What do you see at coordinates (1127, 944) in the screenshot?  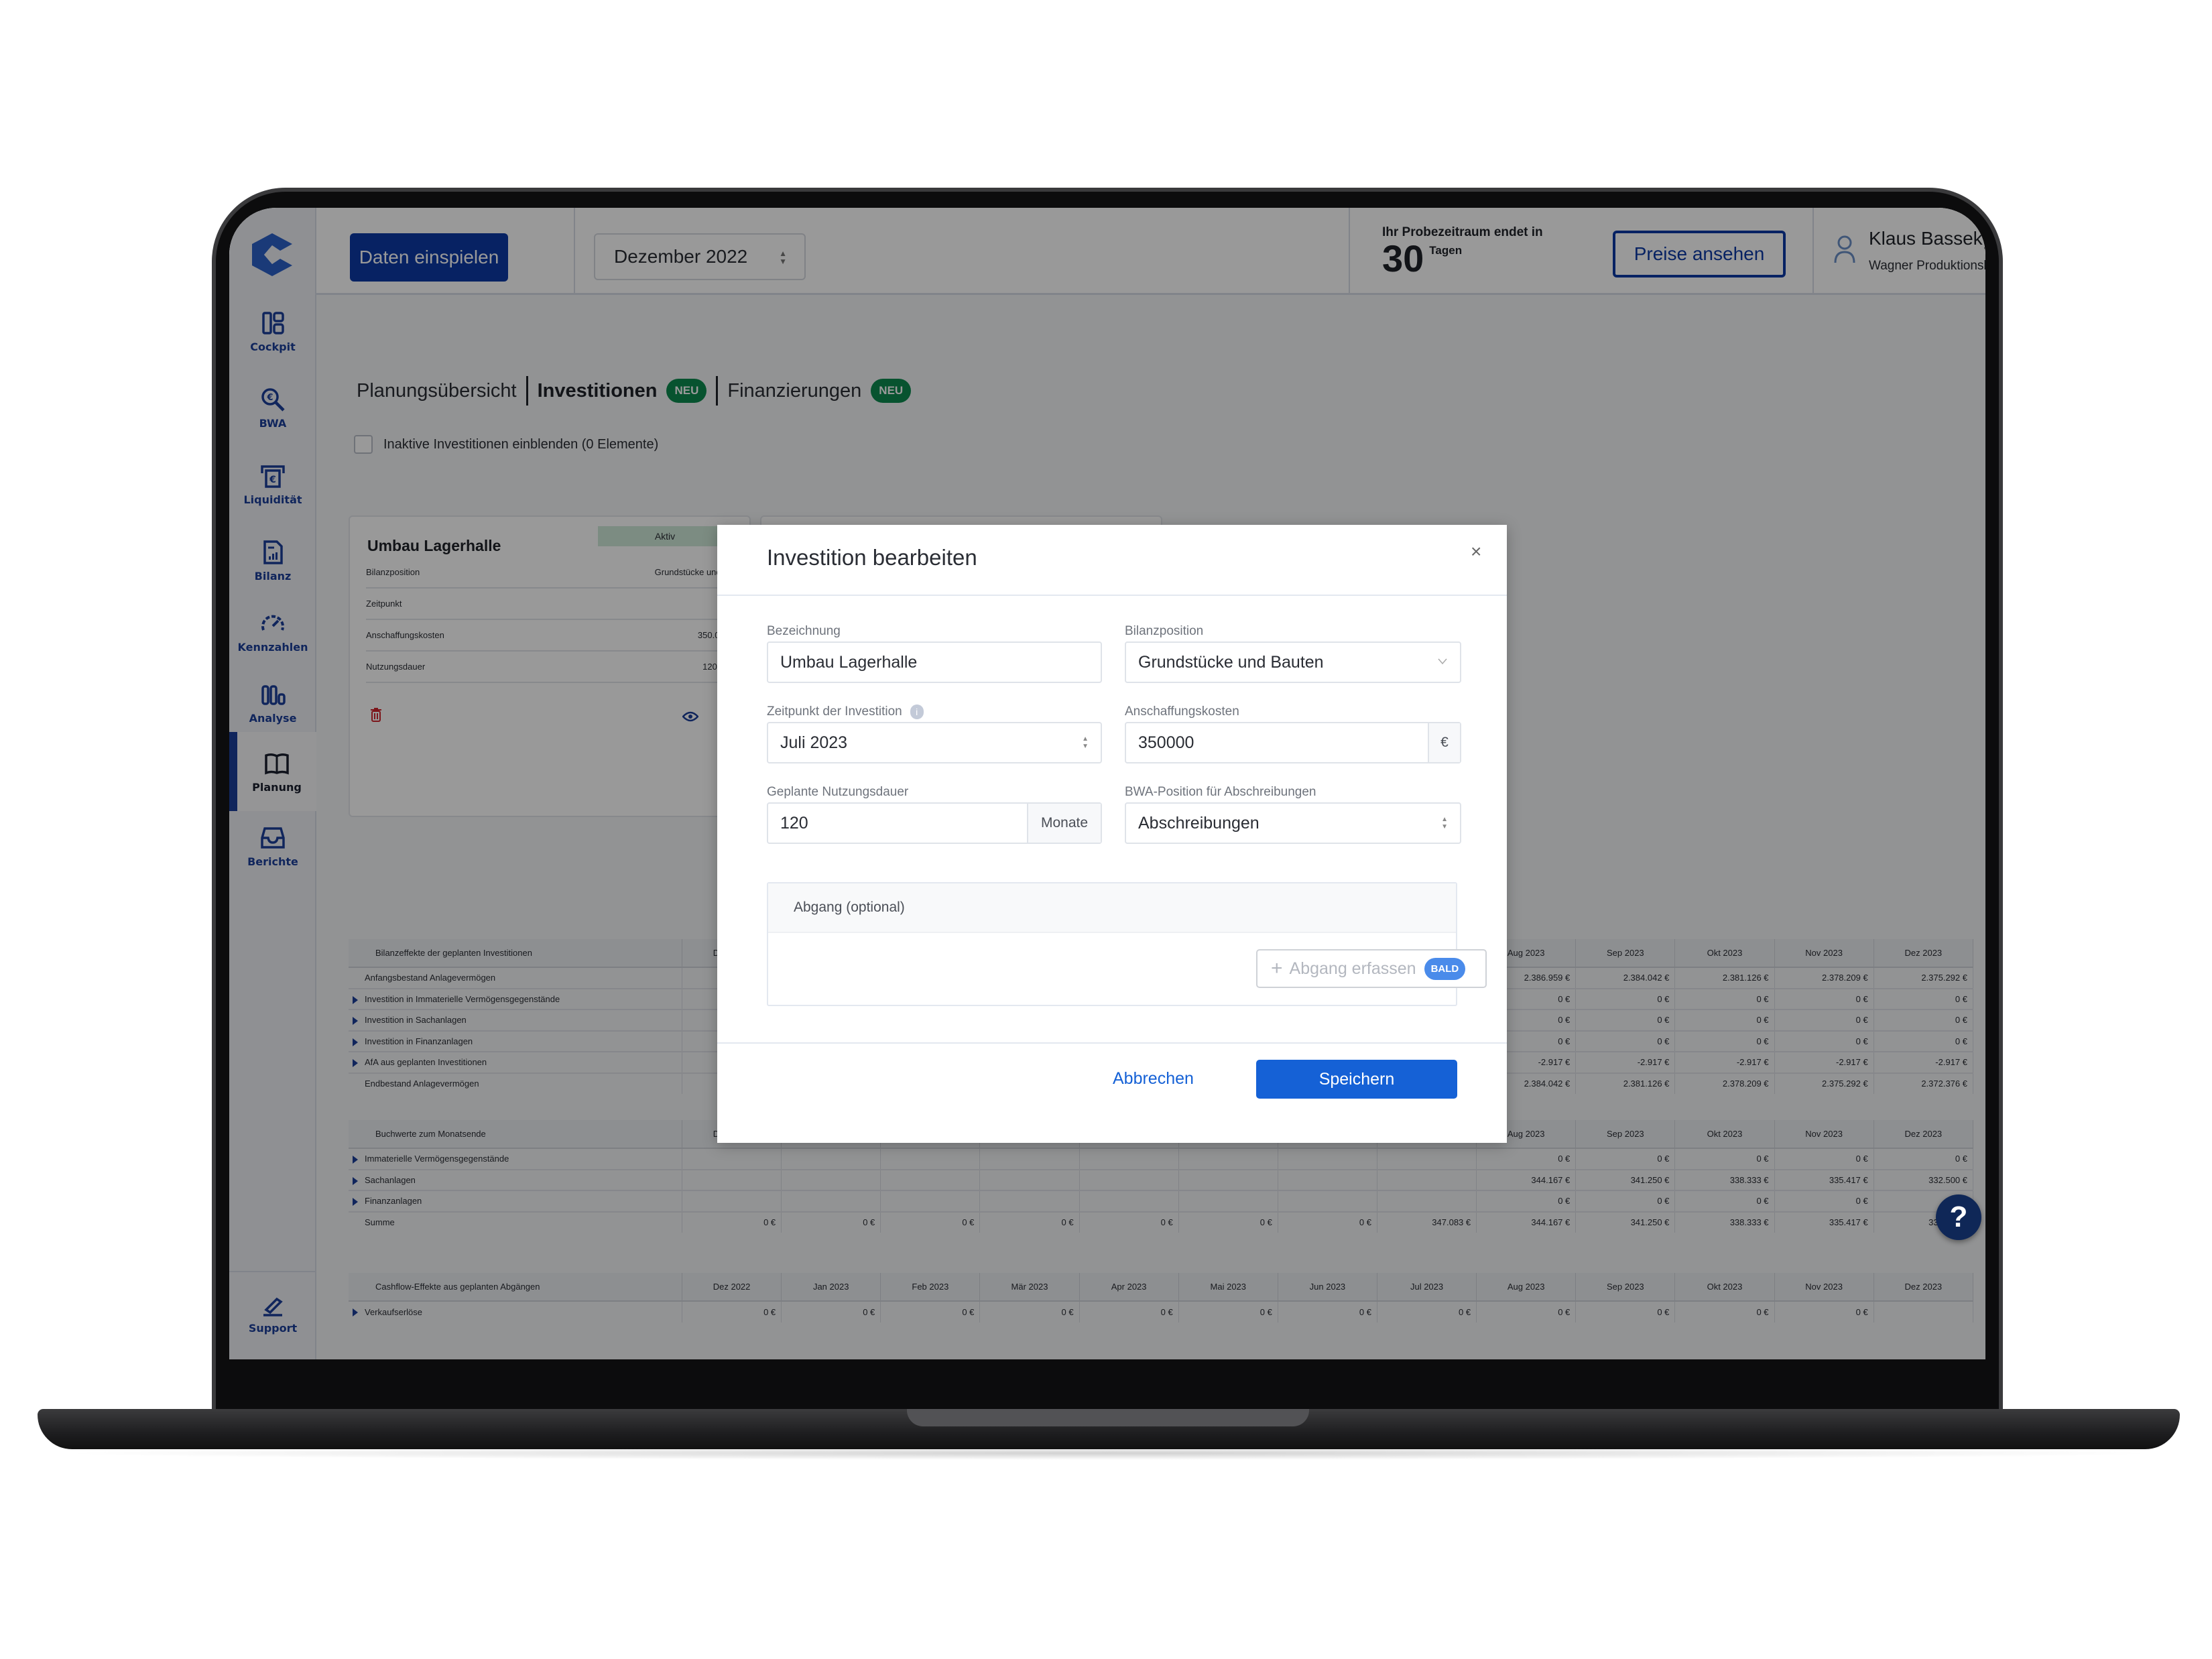 I see `disposal-section: Abgang (optional) + Abgang erfassen BALD` at bounding box center [1127, 944].